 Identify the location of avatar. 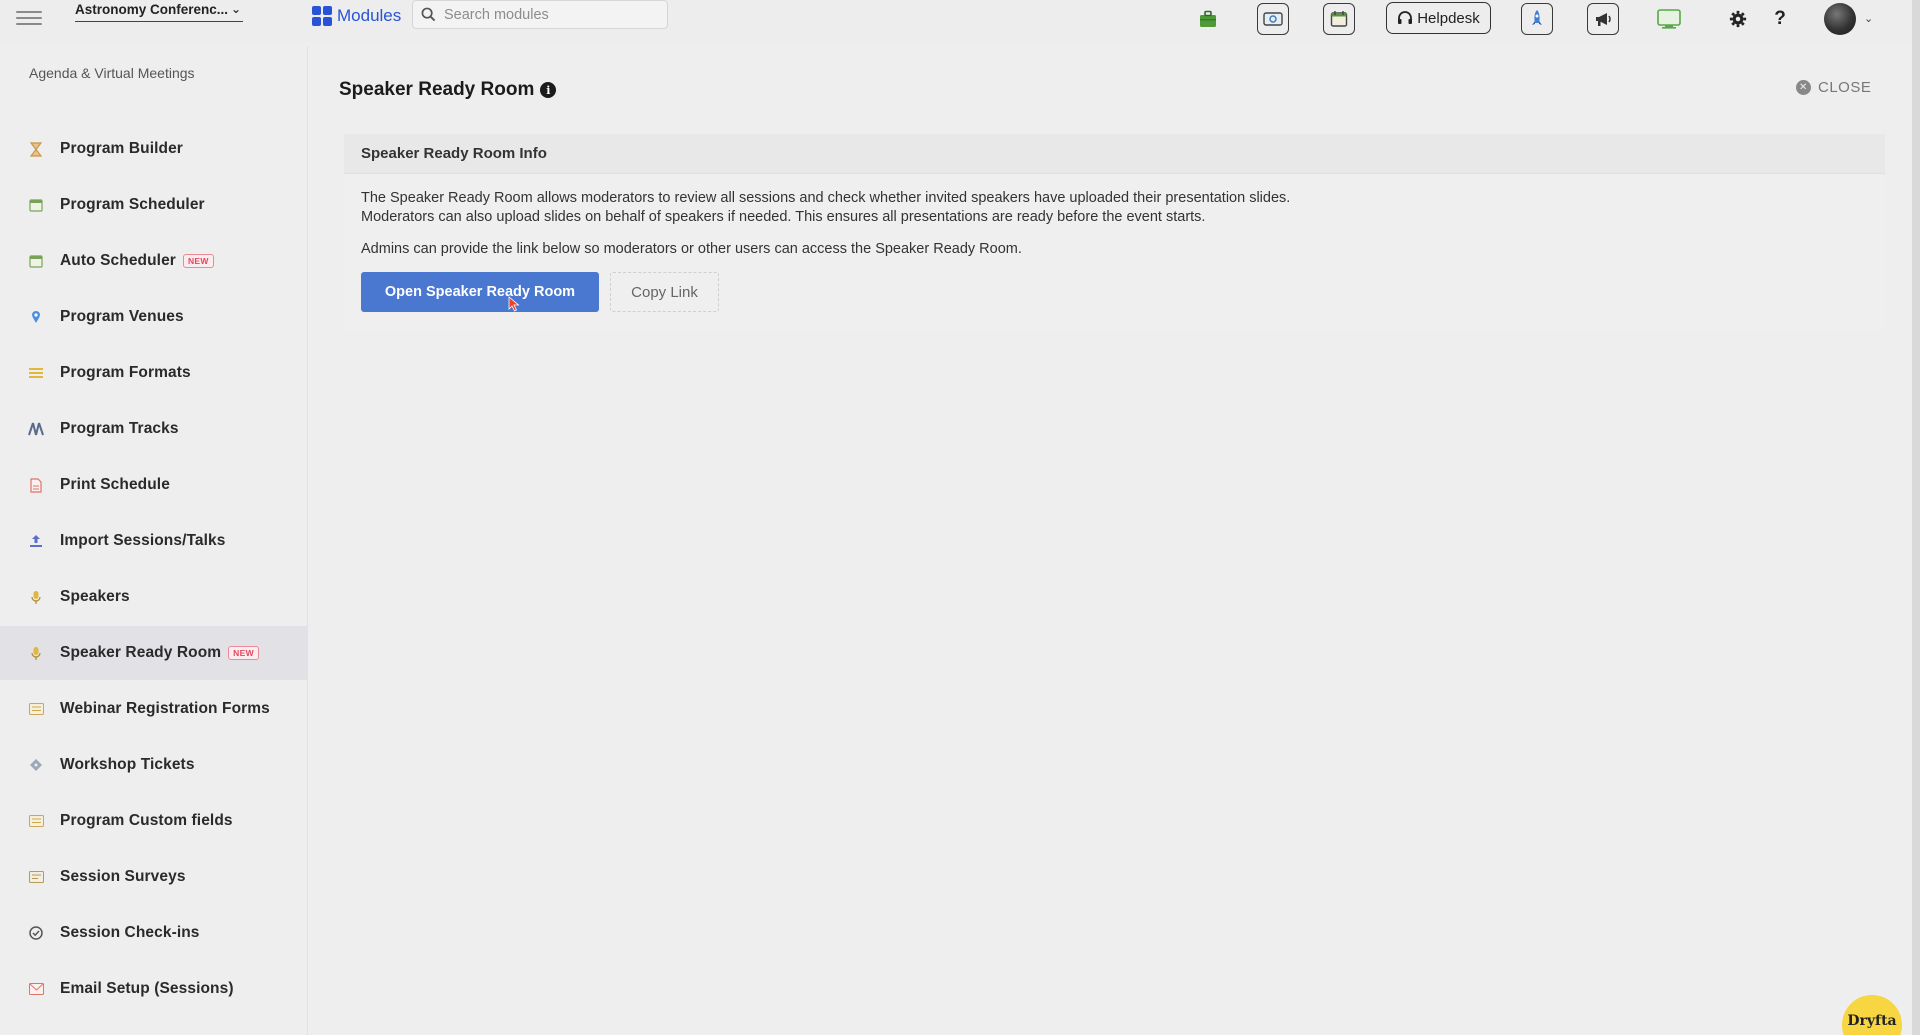
(1840, 19).